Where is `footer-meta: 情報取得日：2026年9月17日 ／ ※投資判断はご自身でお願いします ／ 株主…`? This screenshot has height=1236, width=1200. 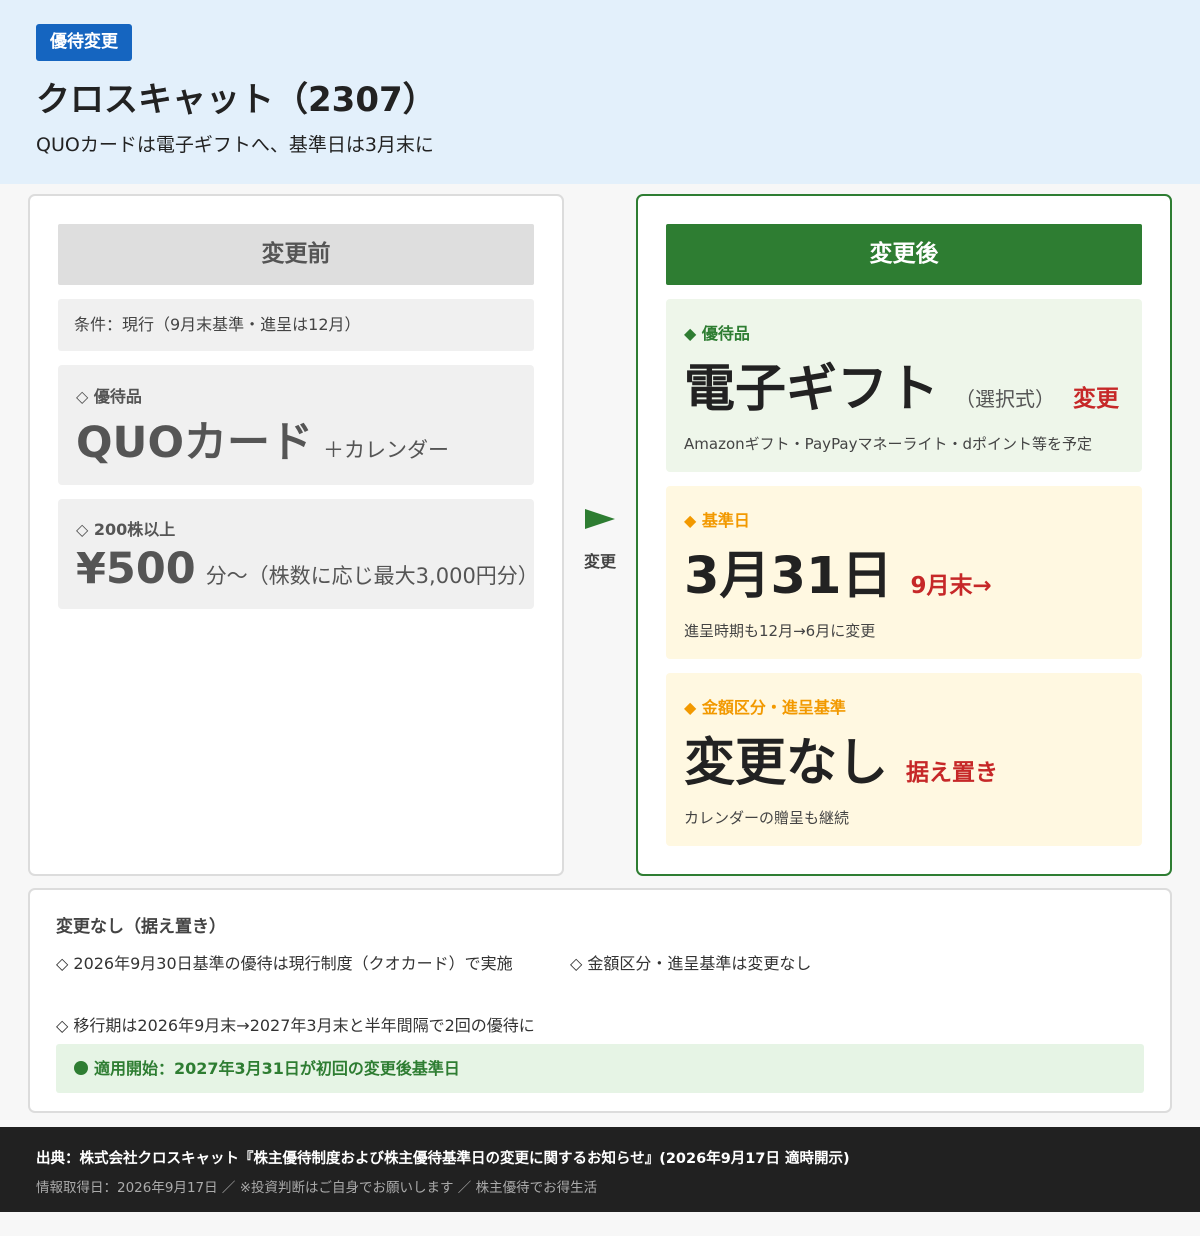 footer-meta: 情報取得日：2026年9月17日 ／ ※投資判断はご自身でお願いします ／ 株主… is located at coordinates (317, 1188).